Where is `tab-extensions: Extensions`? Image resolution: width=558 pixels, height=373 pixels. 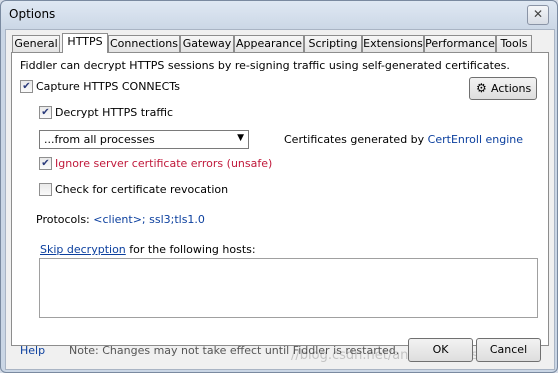
tab-extensions: Extensions is located at coordinates (393, 43).